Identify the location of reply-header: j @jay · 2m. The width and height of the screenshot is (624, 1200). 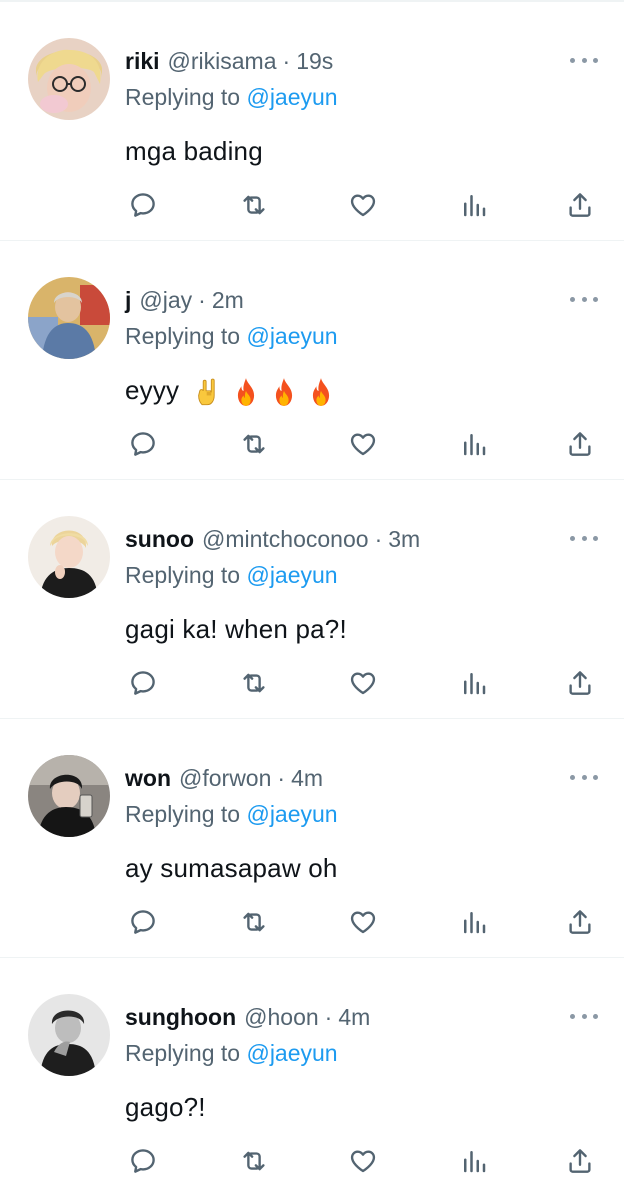
(184, 300).